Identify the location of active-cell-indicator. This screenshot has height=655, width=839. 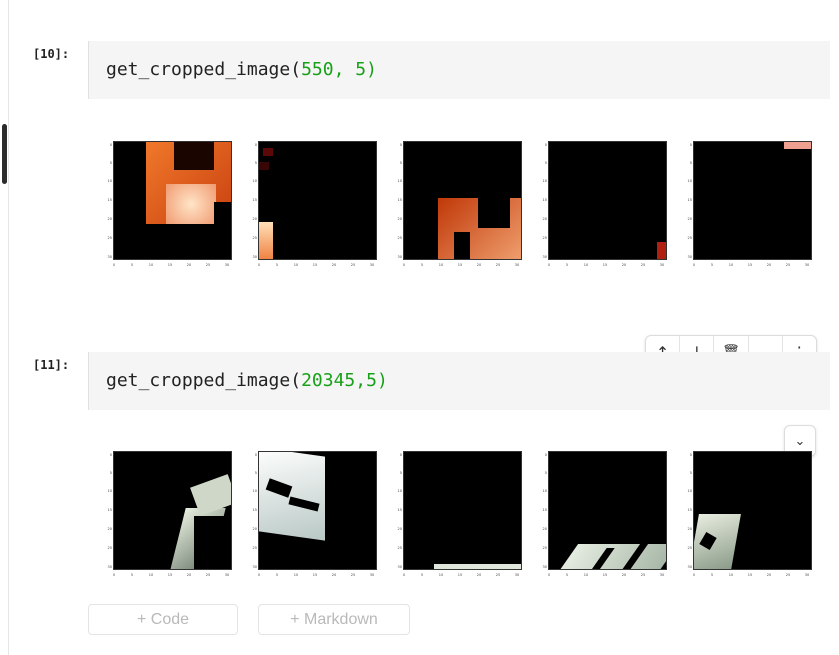
(4, 154).